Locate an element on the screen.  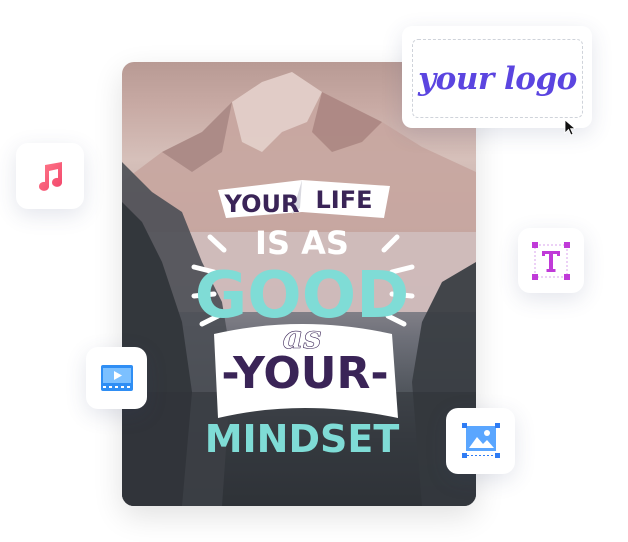
poster-line1-right: LIFE is located at coordinates (343, 200).